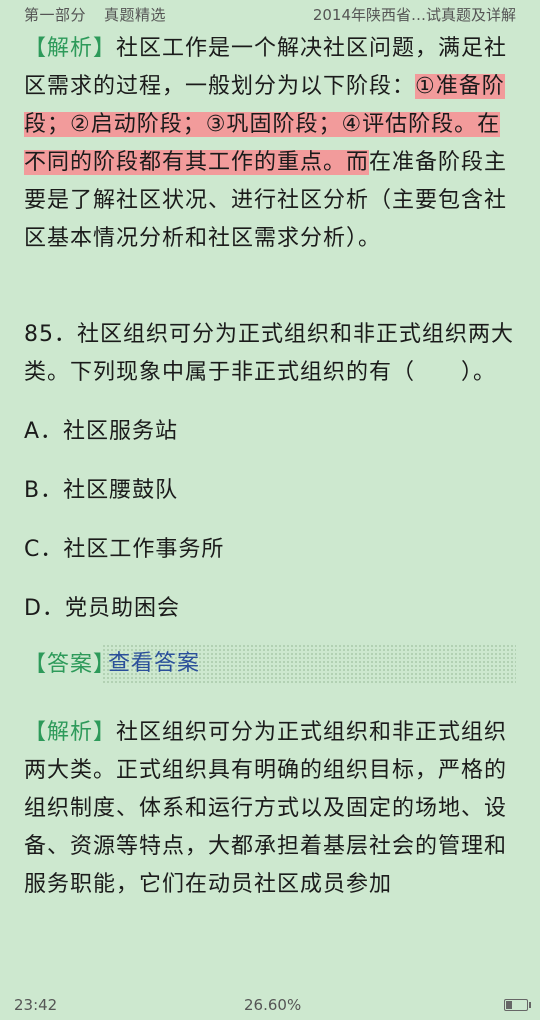  What do you see at coordinates (309, 664) in the screenshot?
I see `view-answer-button: 查看答案` at bounding box center [309, 664].